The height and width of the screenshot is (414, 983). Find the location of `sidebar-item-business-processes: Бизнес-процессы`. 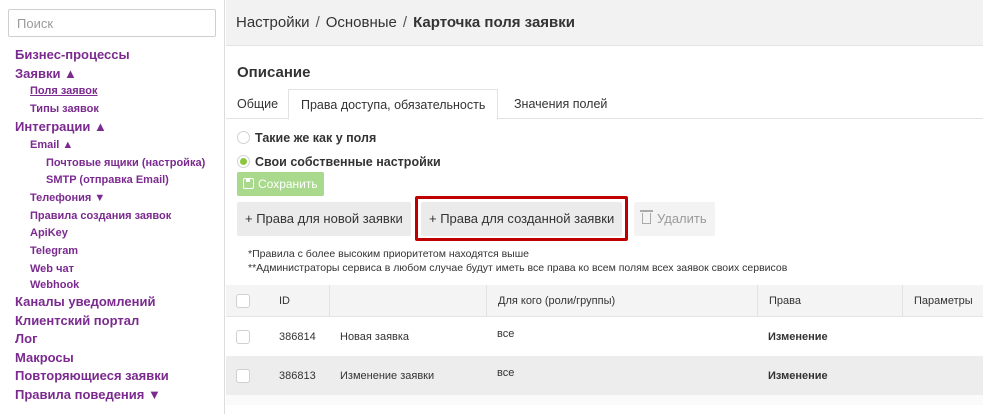

sidebar-item-business-processes: Бизнес-процессы is located at coordinates (112, 55).